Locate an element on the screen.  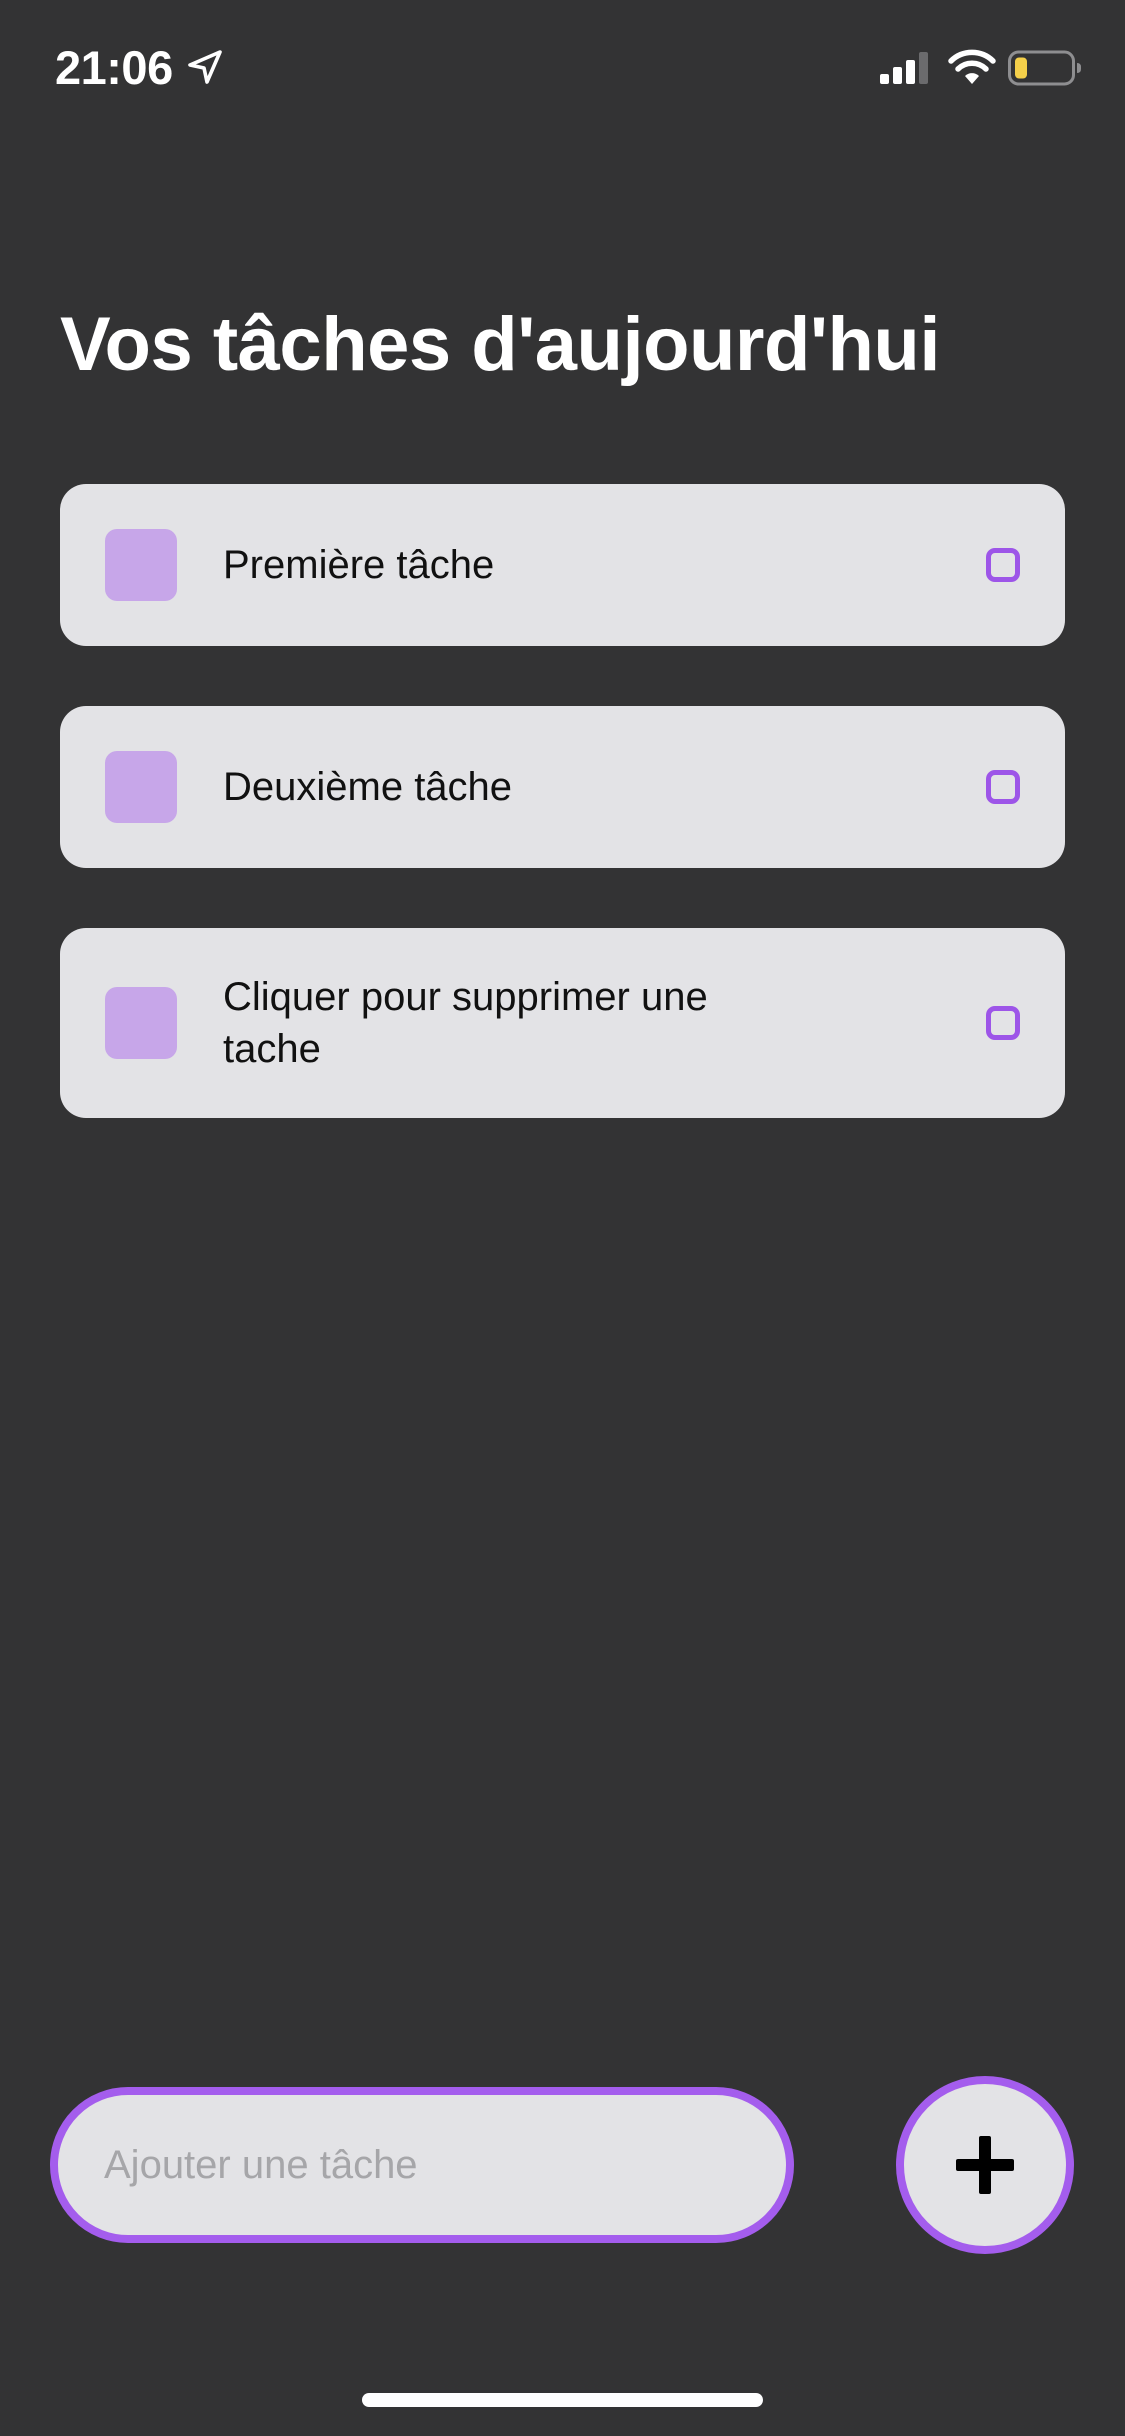
home-indicator is located at coordinates (562, 2400).